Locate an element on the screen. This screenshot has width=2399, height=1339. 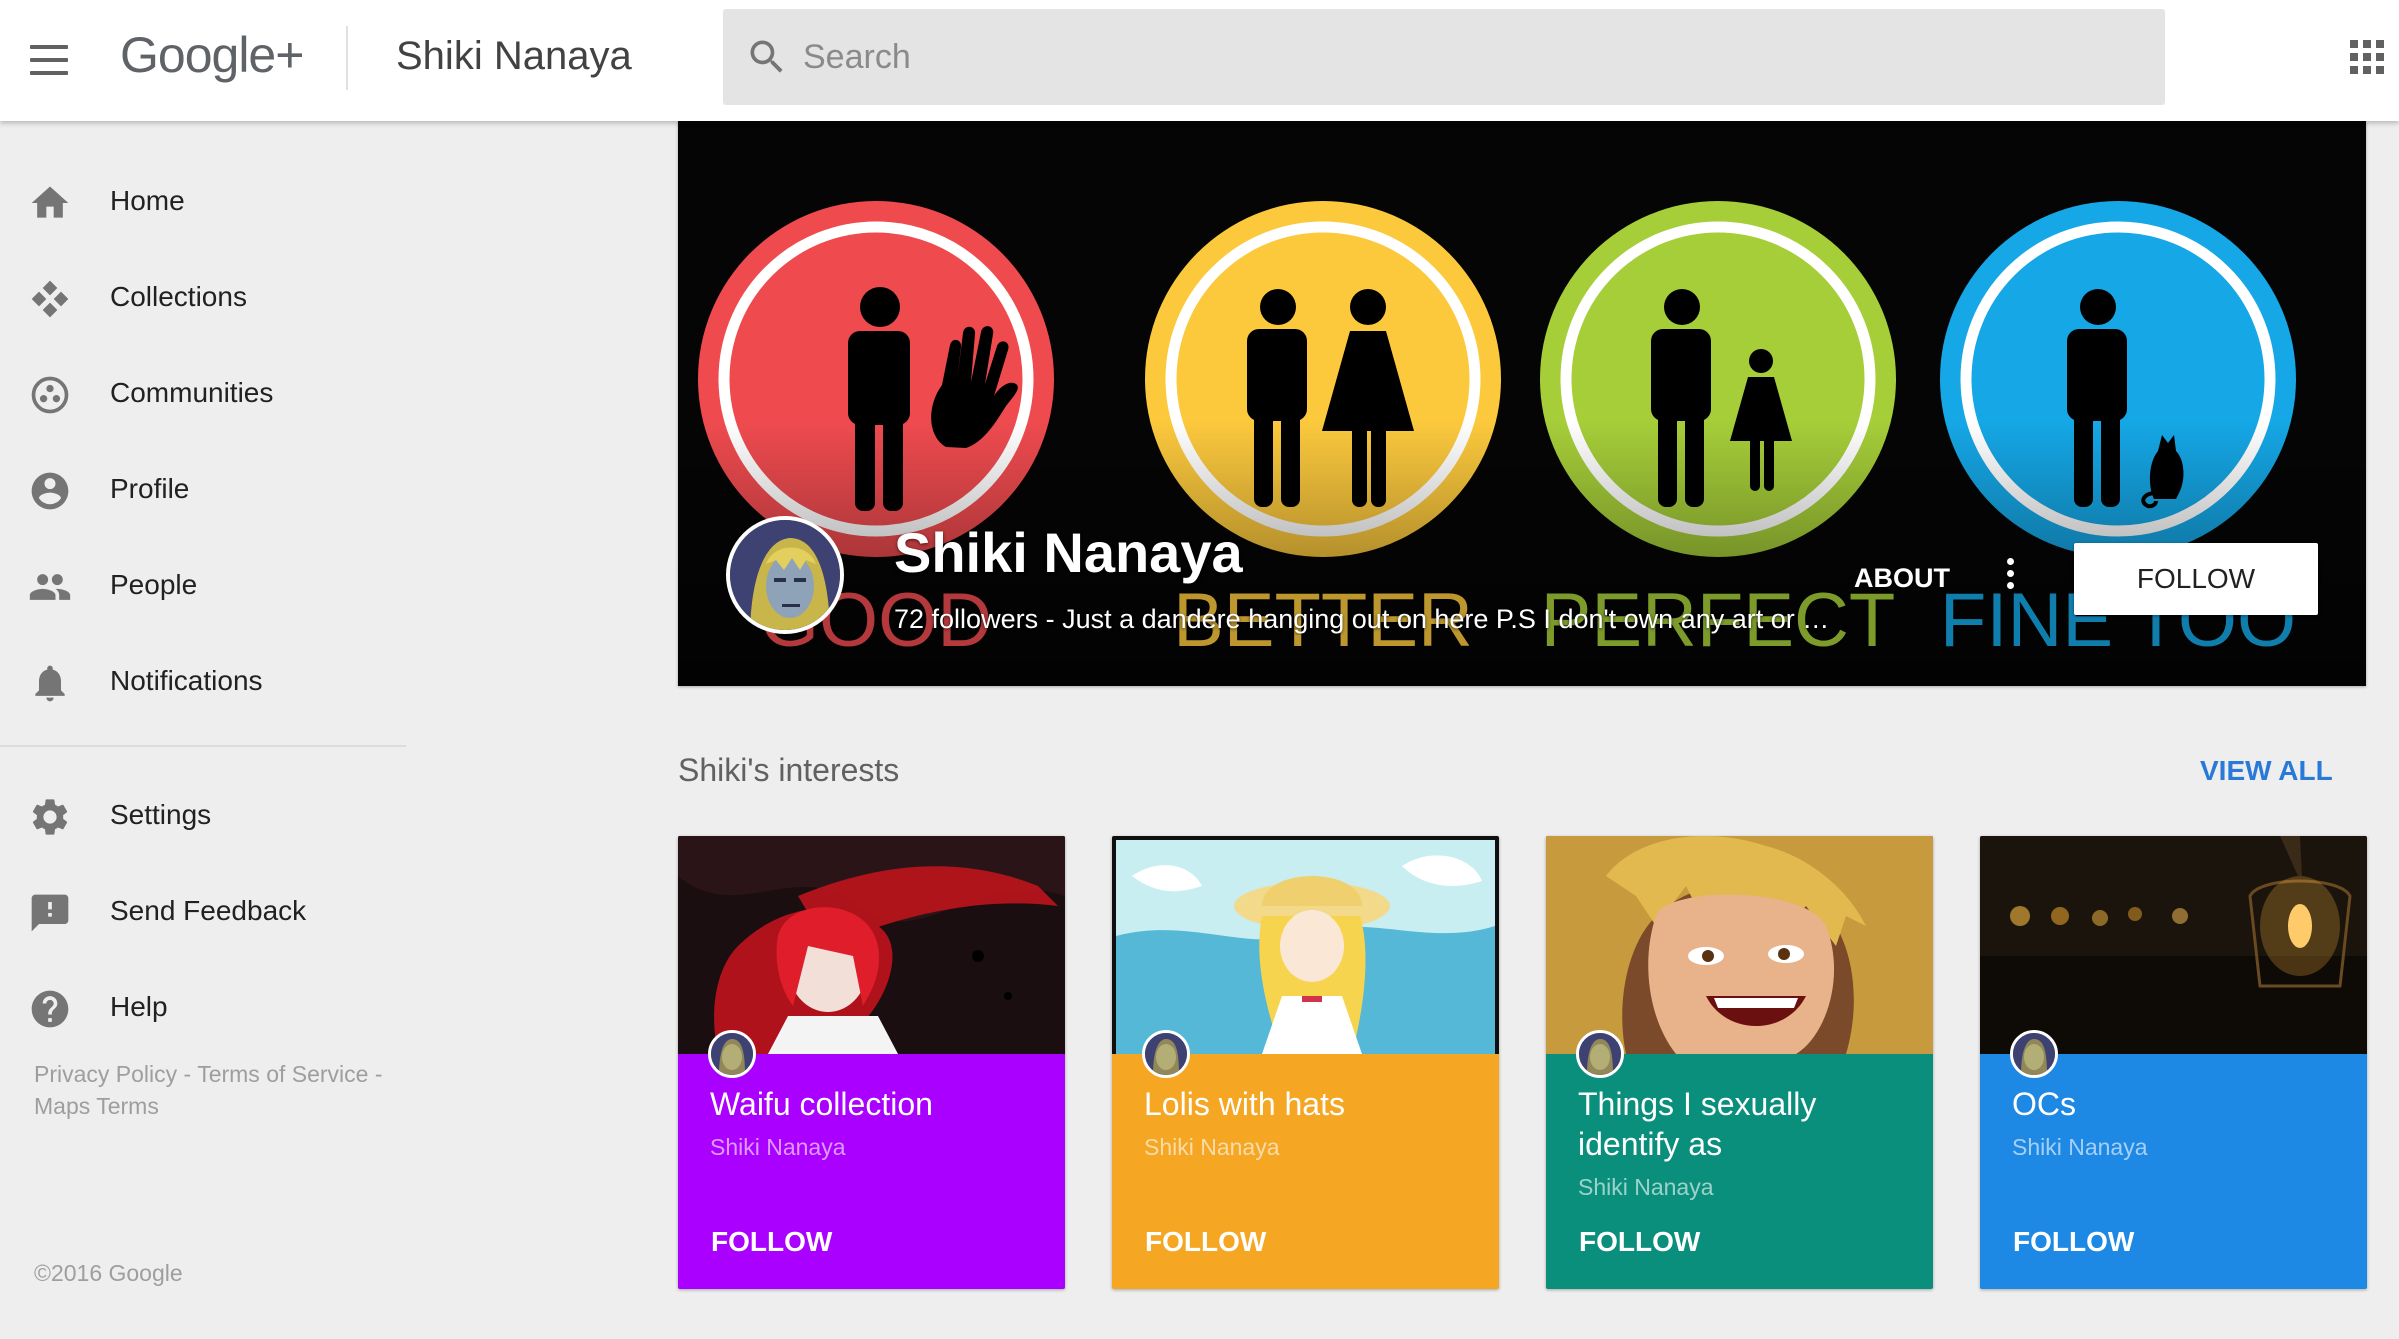
sidebar-item-help: Help is located at coordinates (204, 1009).